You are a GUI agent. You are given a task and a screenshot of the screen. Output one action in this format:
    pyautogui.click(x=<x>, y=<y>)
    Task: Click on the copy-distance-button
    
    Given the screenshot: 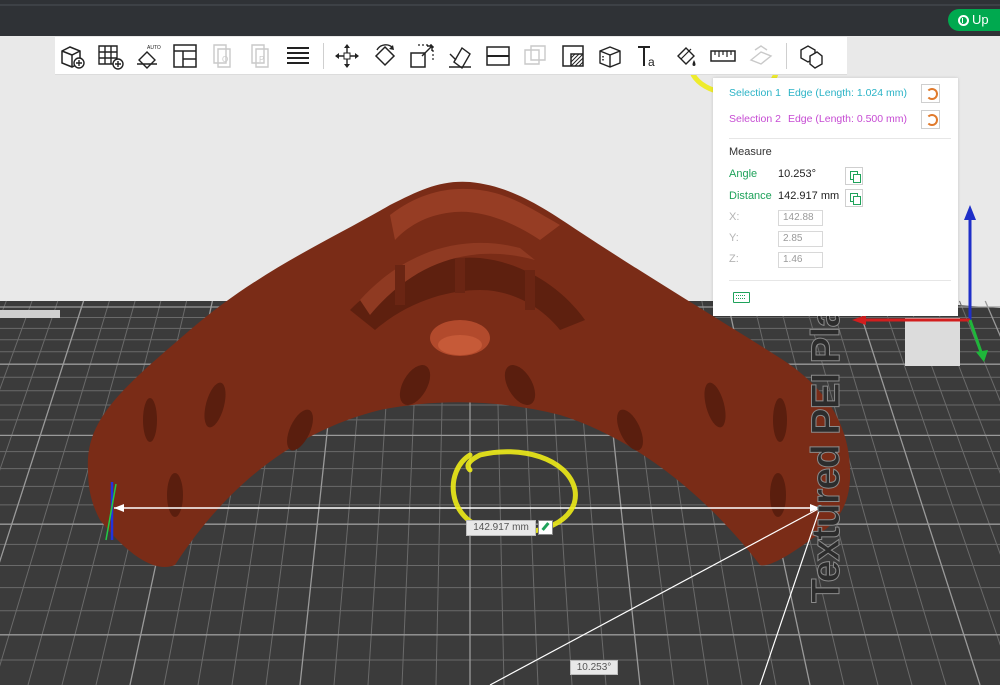 What is the action you would take?
    pyautogui.click(x=854, y=198)
    